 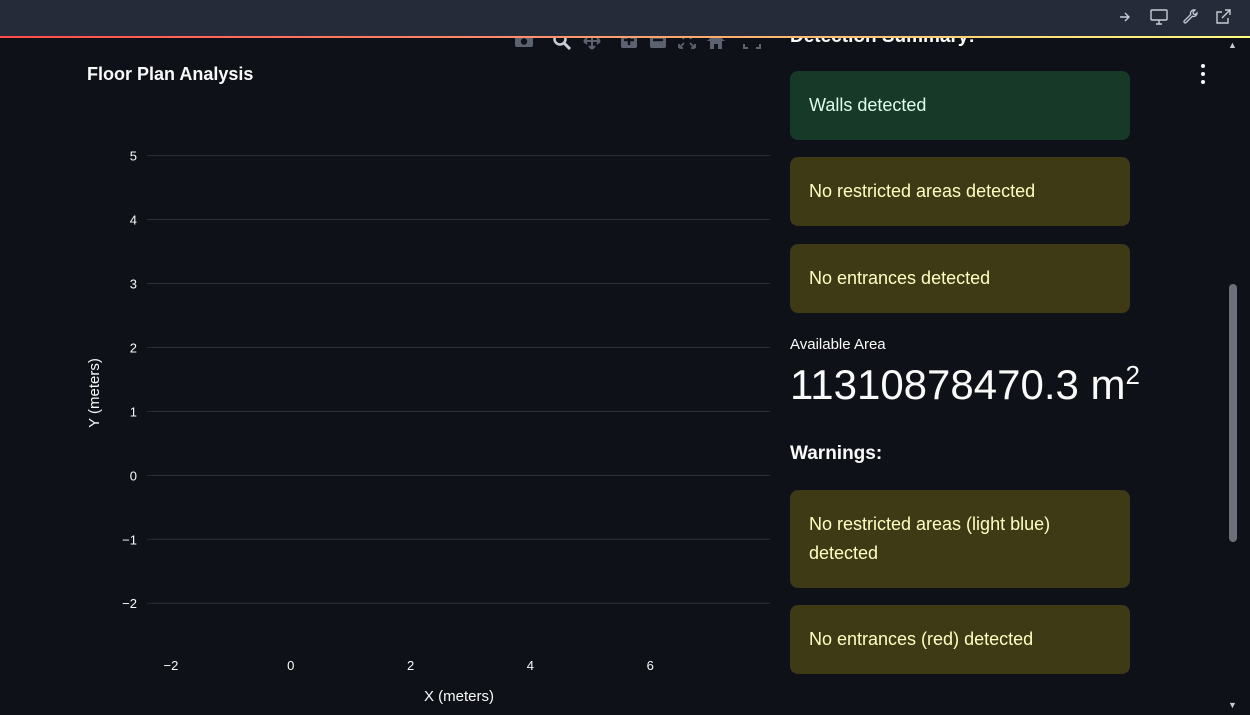 I want to click on scroll-up-icon: ▲, so click(x=1232, y=45).